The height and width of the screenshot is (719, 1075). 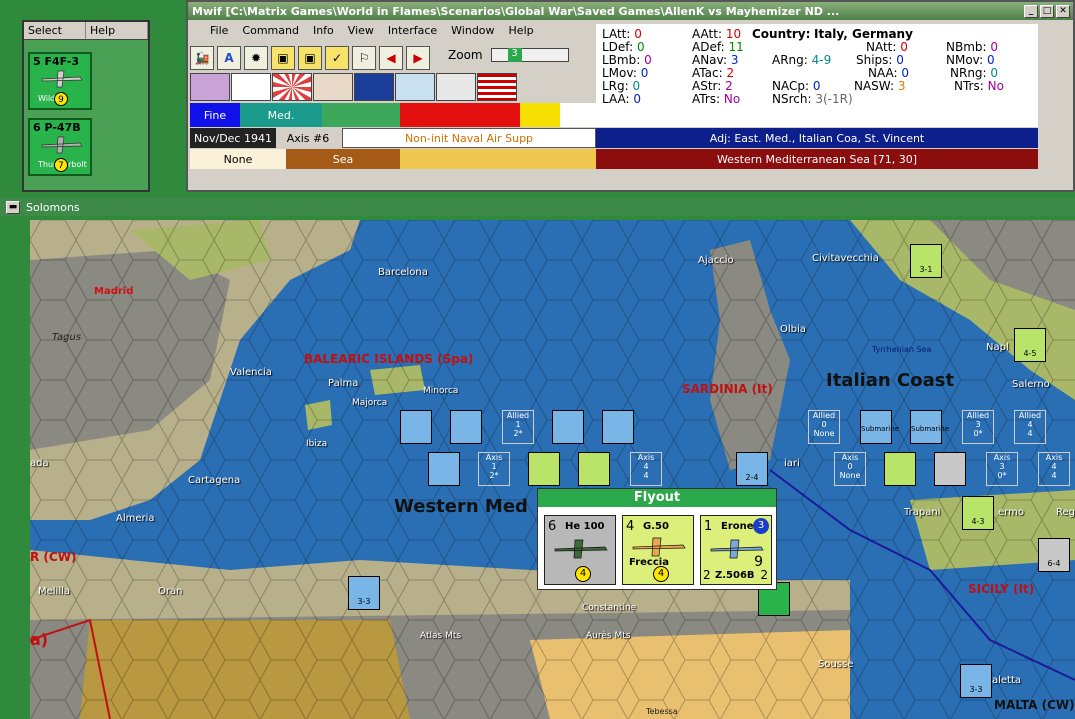 What do you see at coordinates (824, 427) in the screenshot?
I see `allied-counter: Allied 0 None` at bounding box center [824, 427].